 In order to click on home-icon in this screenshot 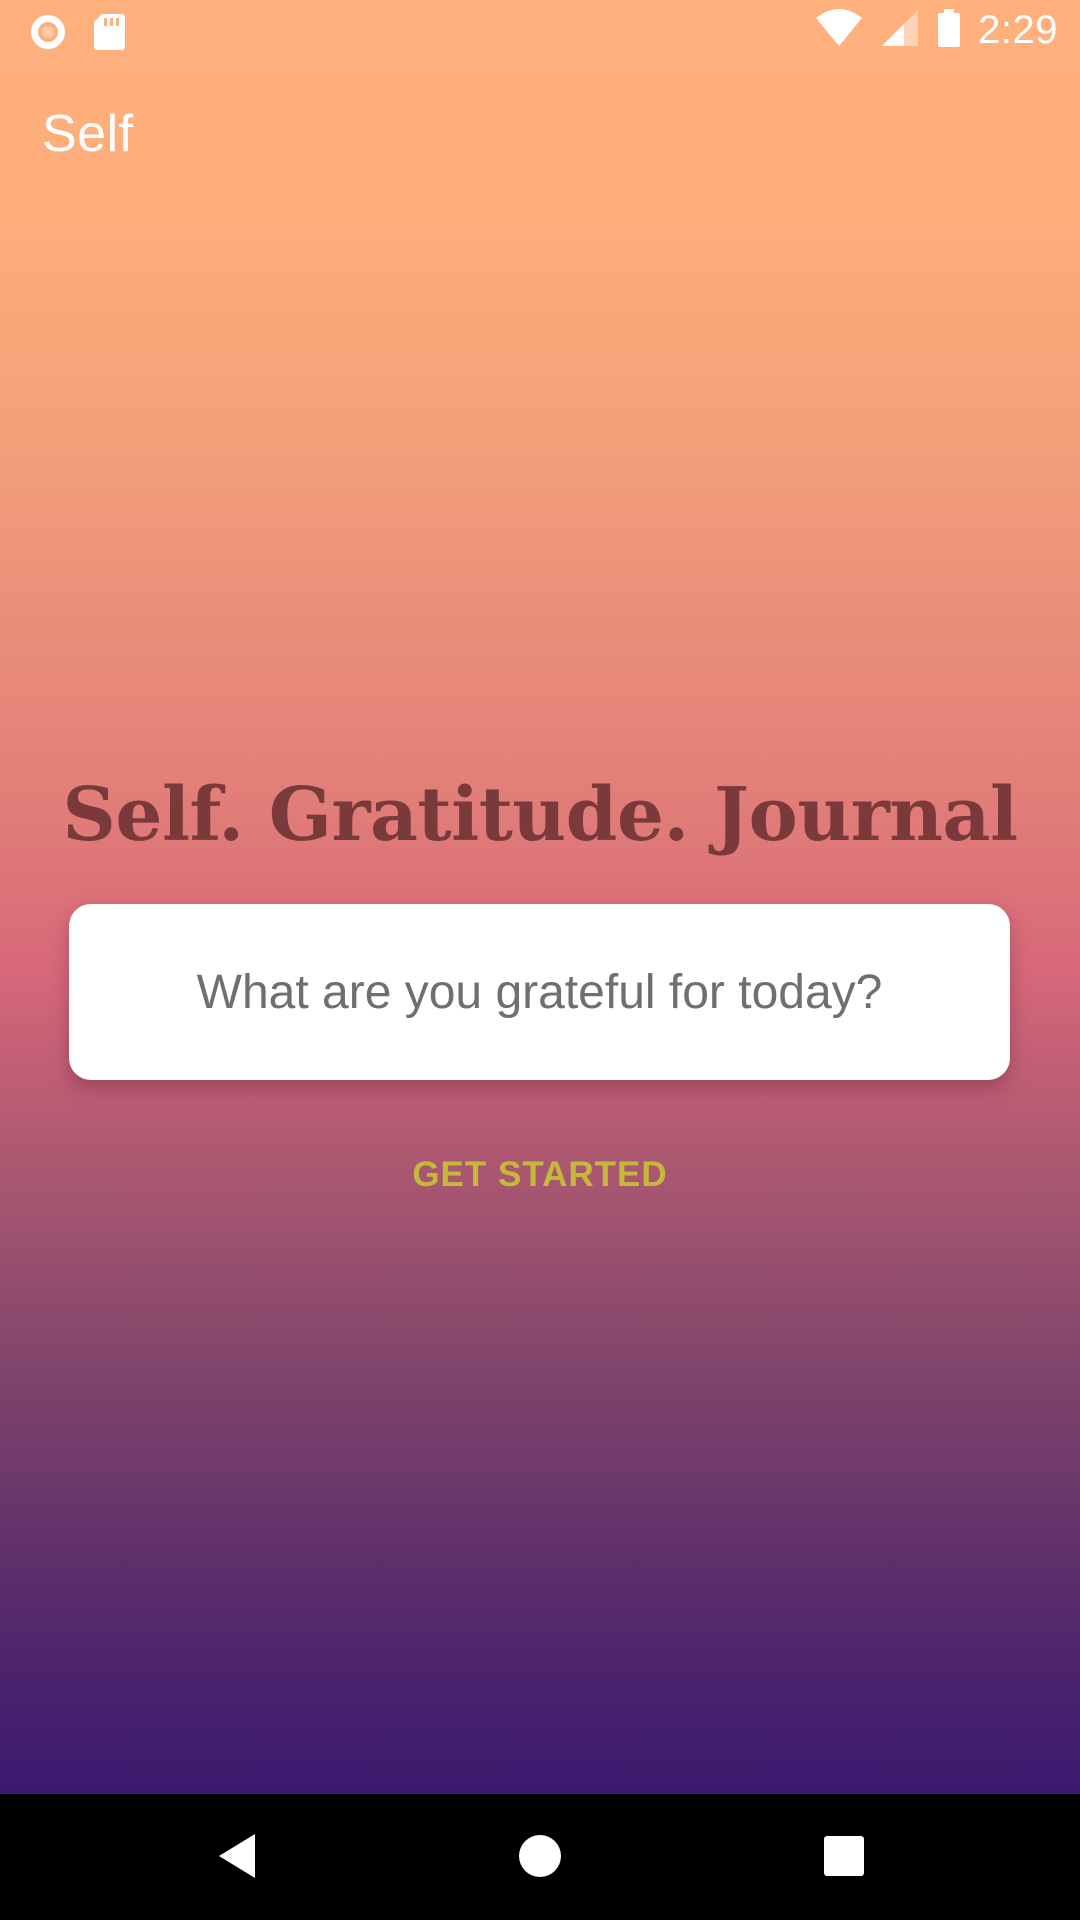, I will do `click(540, 1857)`.